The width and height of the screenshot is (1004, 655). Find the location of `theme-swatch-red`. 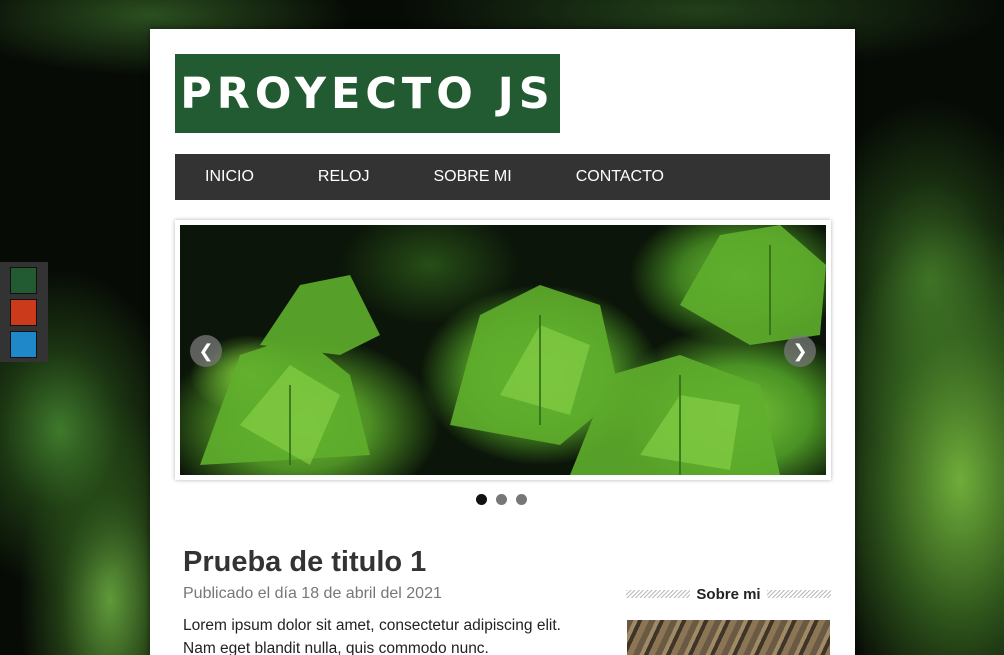

theme-swatch-red is located at coordinates (23, 312).